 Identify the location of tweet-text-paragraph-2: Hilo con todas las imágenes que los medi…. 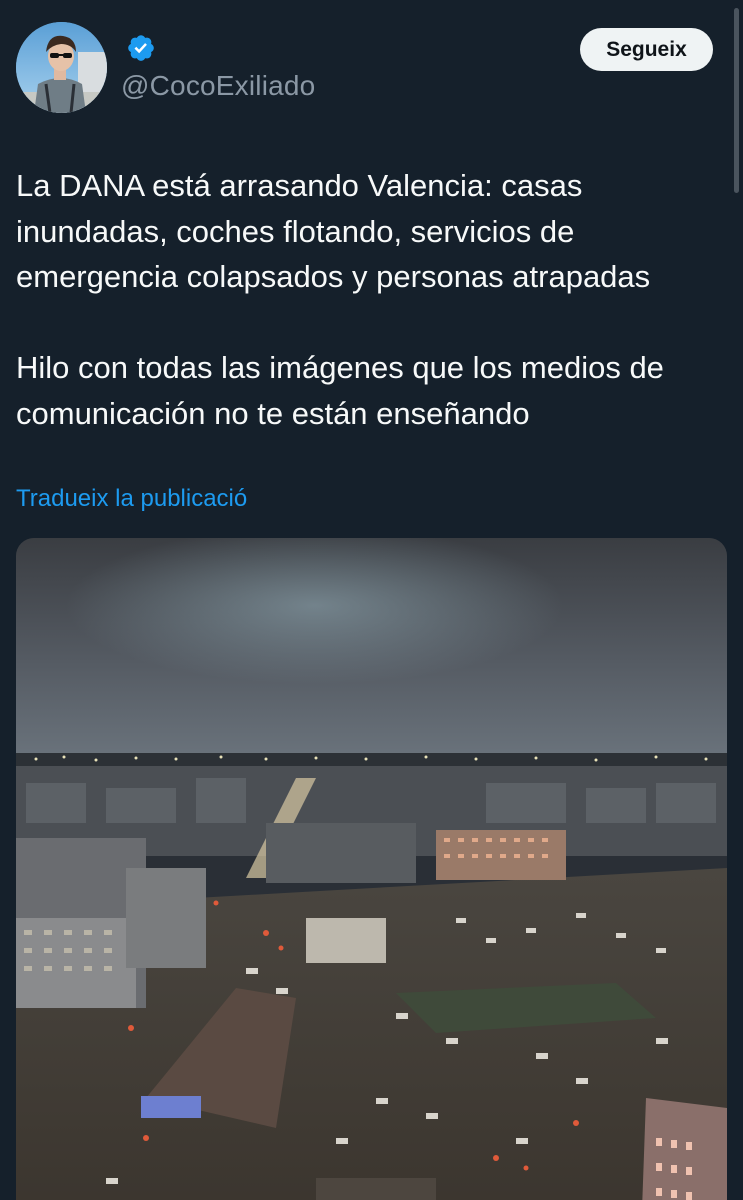
(340, 390).